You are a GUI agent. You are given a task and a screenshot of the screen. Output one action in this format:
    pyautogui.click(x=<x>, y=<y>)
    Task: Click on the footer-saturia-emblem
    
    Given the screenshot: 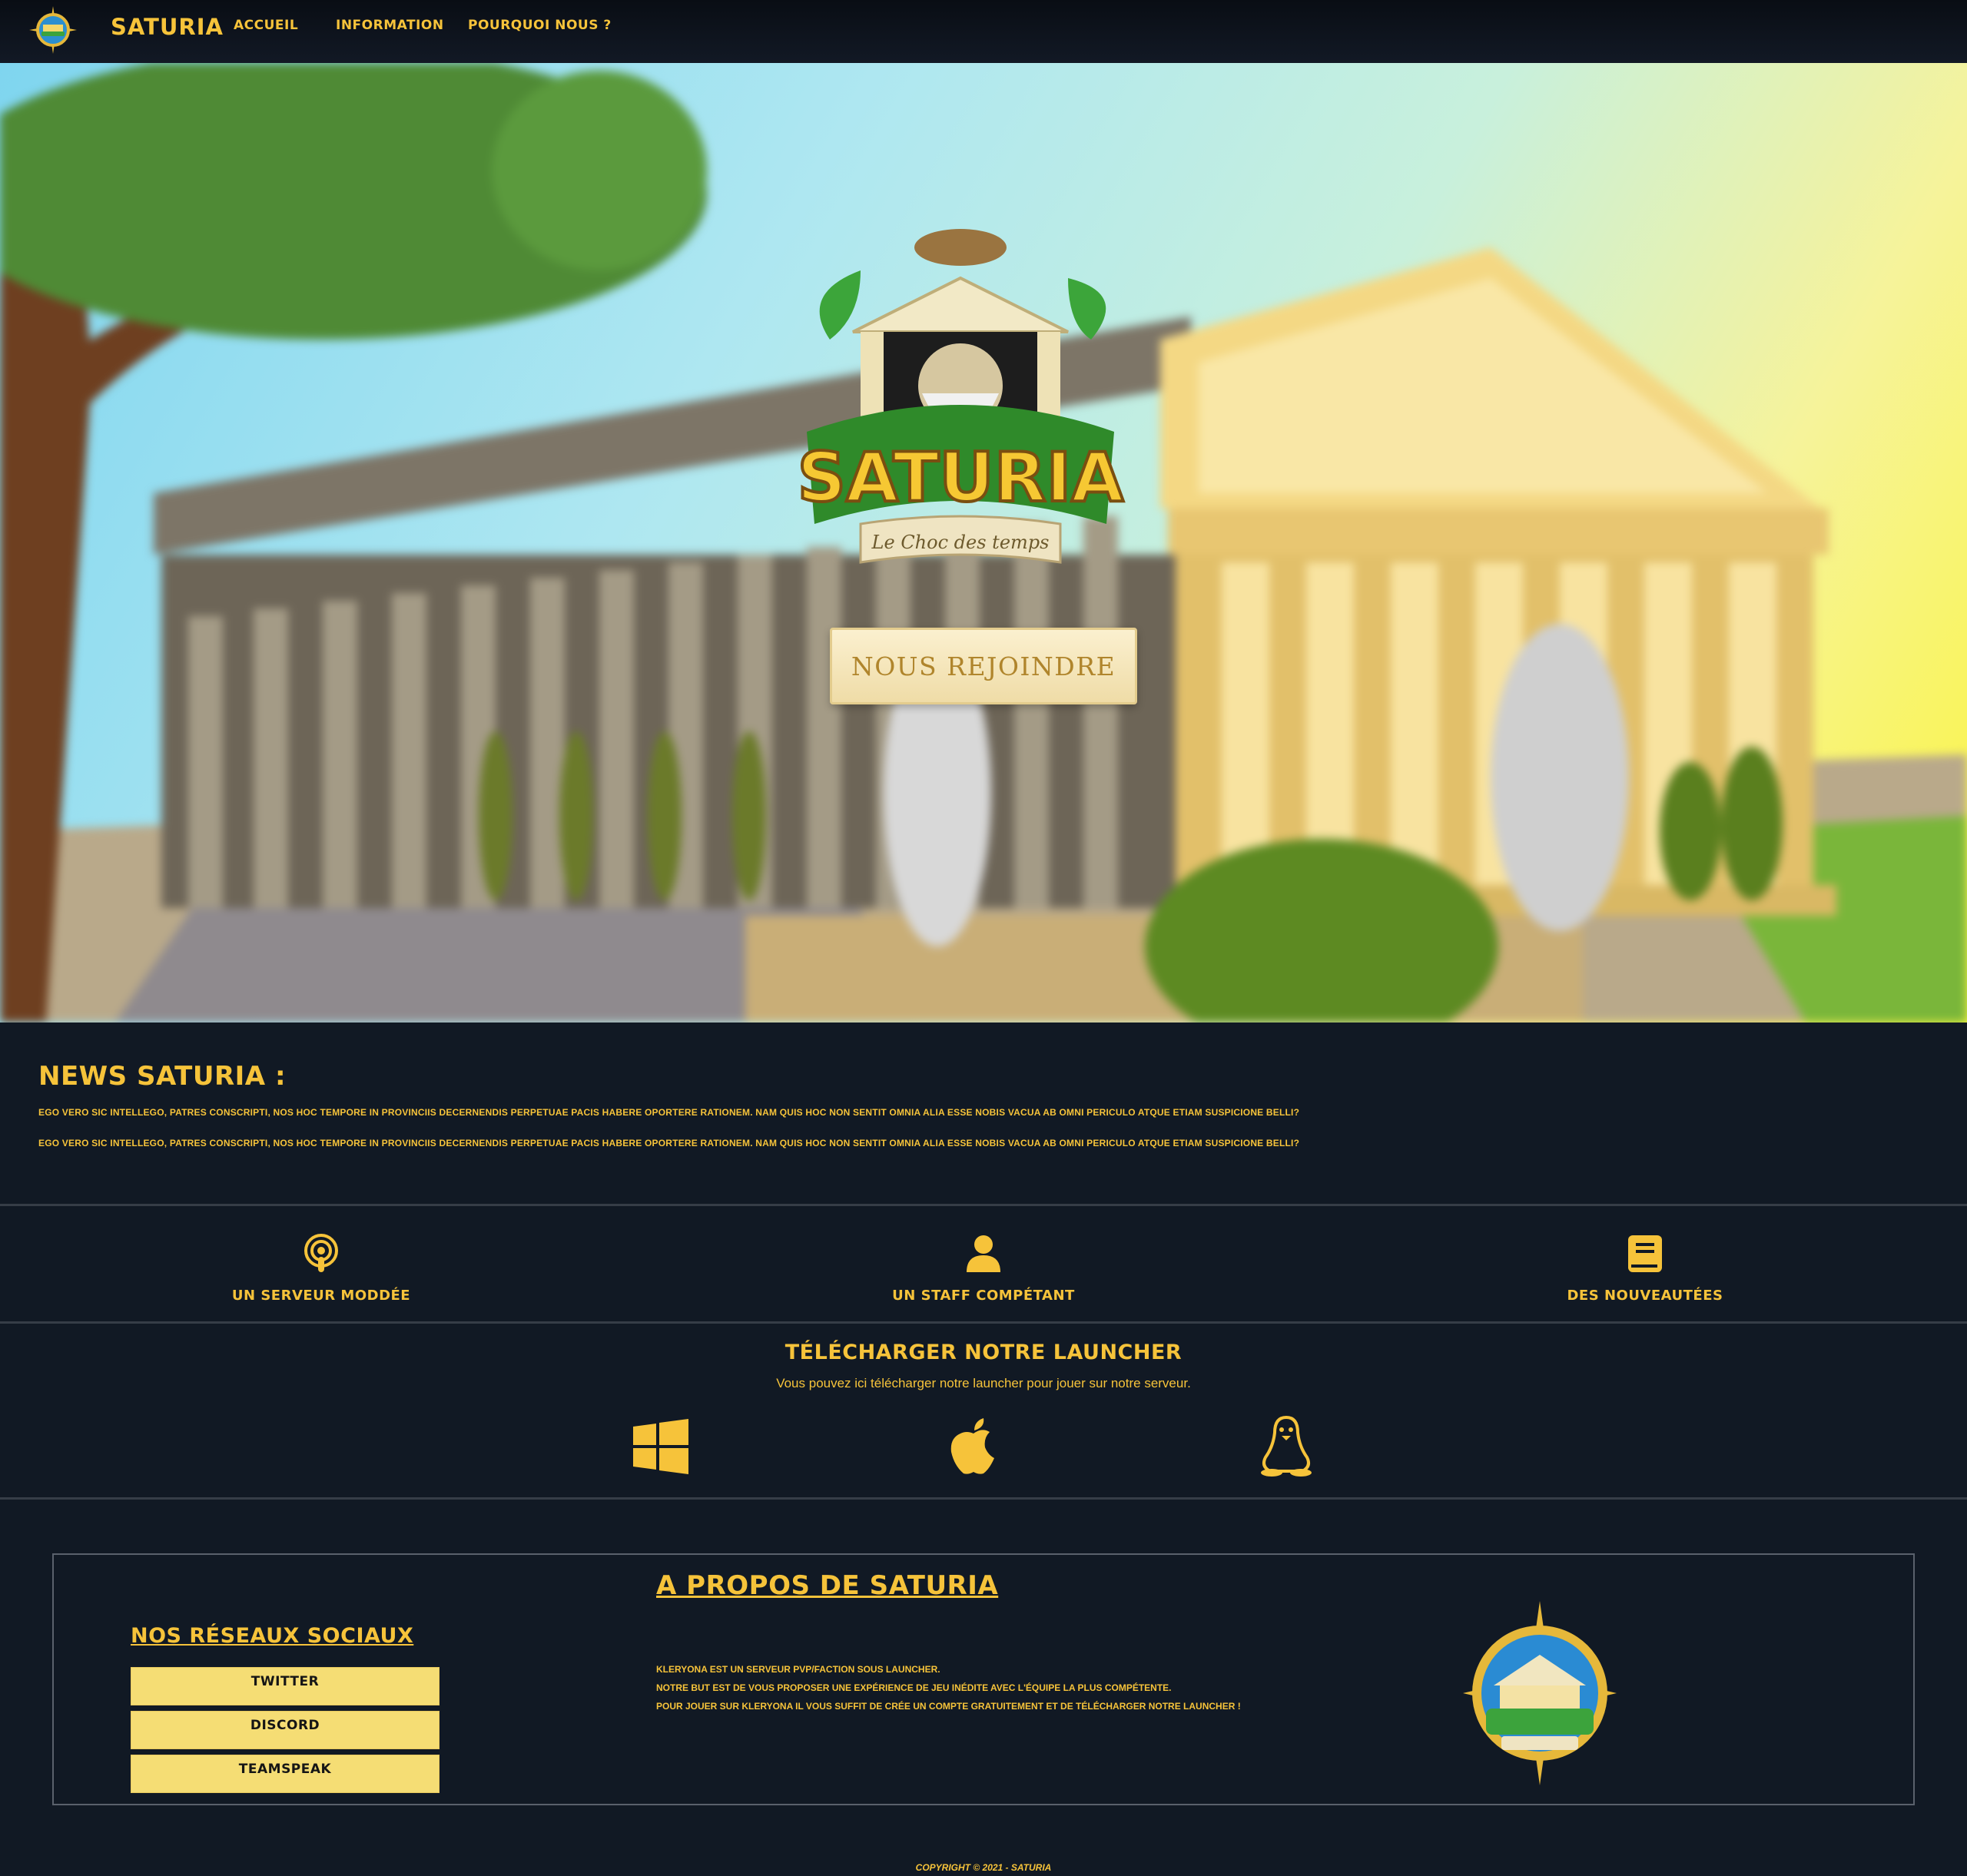 What is the action you would take?
    pyautogui.click(x=1540, y=1693)
    